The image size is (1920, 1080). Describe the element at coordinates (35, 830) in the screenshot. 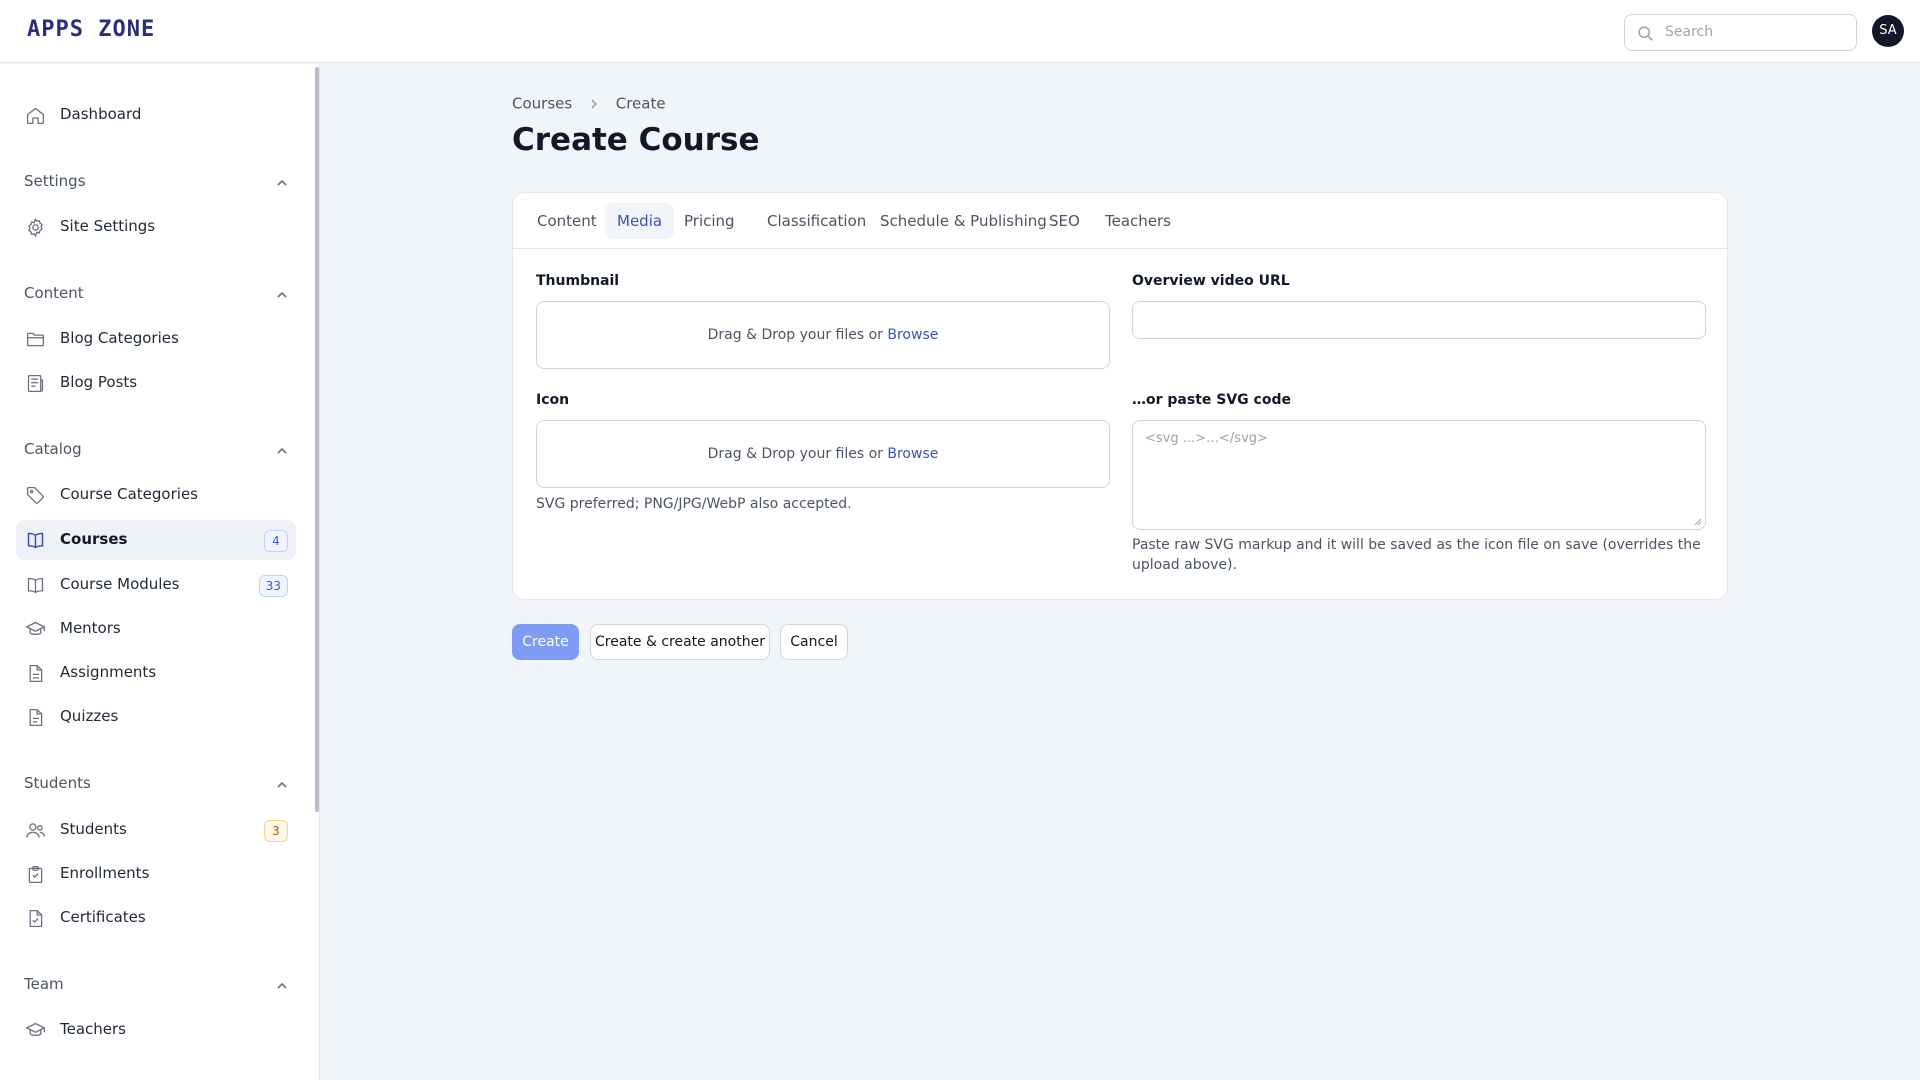

I see `users-icon` at that location.